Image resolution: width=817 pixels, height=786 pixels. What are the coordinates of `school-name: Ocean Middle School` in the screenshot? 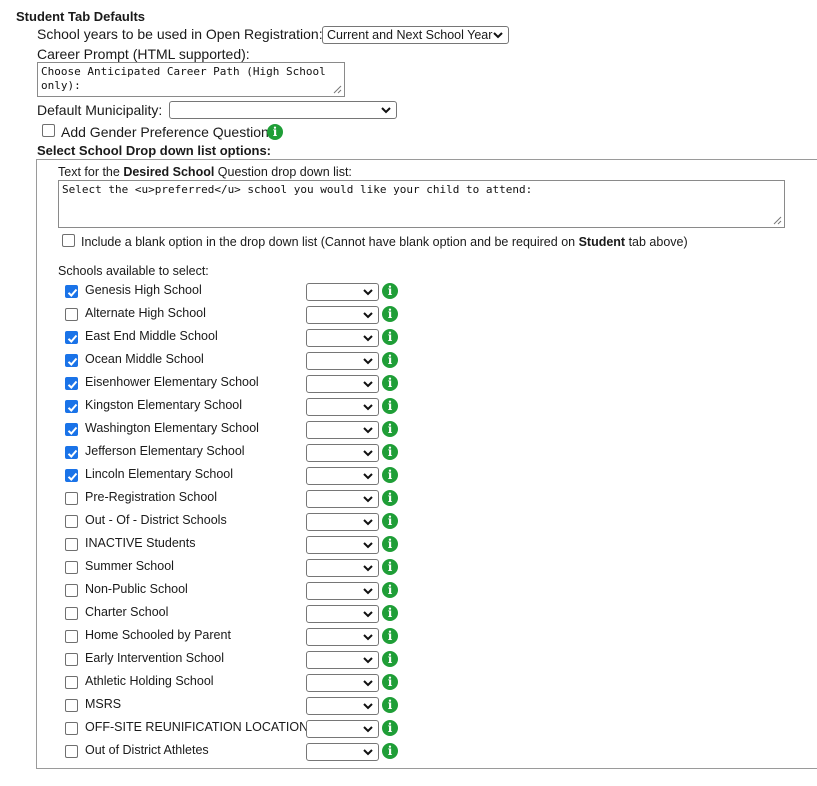 It's located at (144, 359).